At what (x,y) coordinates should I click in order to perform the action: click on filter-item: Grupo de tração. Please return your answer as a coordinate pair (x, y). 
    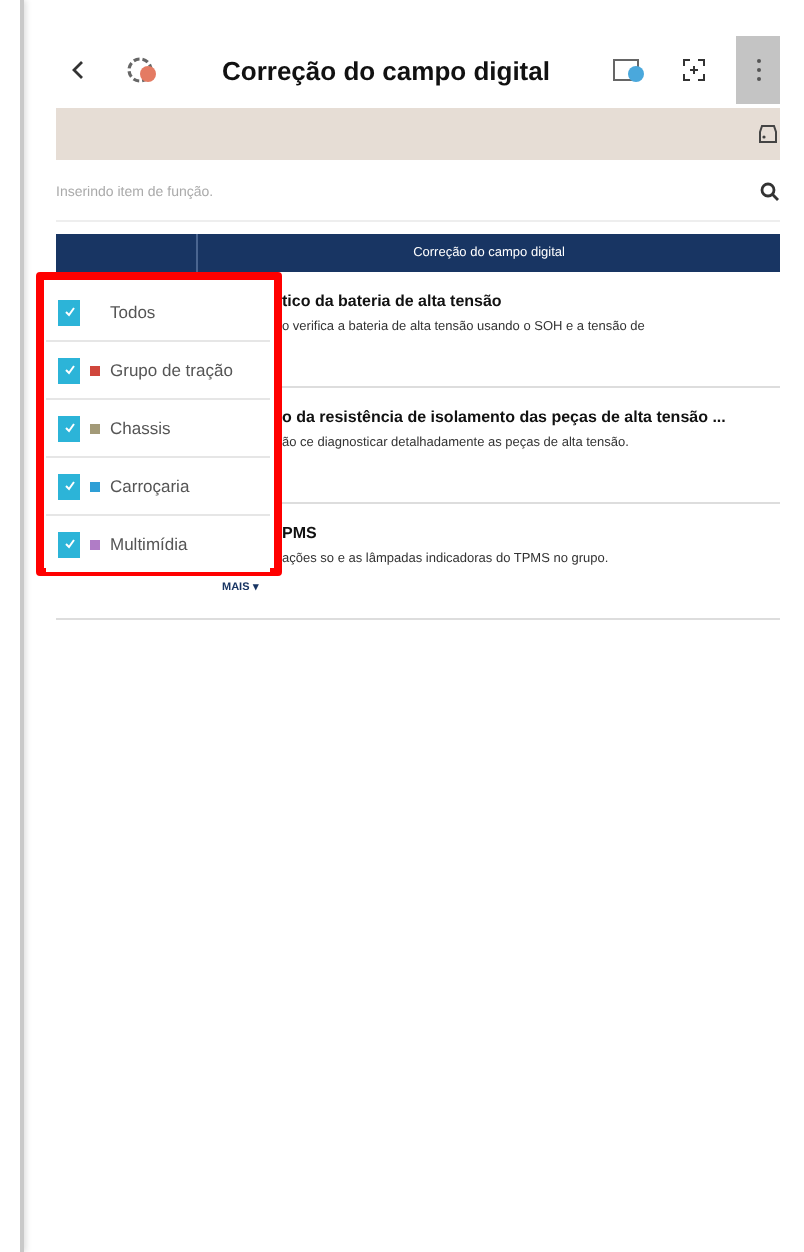
    Looking at the image, I should click on (158, 371).